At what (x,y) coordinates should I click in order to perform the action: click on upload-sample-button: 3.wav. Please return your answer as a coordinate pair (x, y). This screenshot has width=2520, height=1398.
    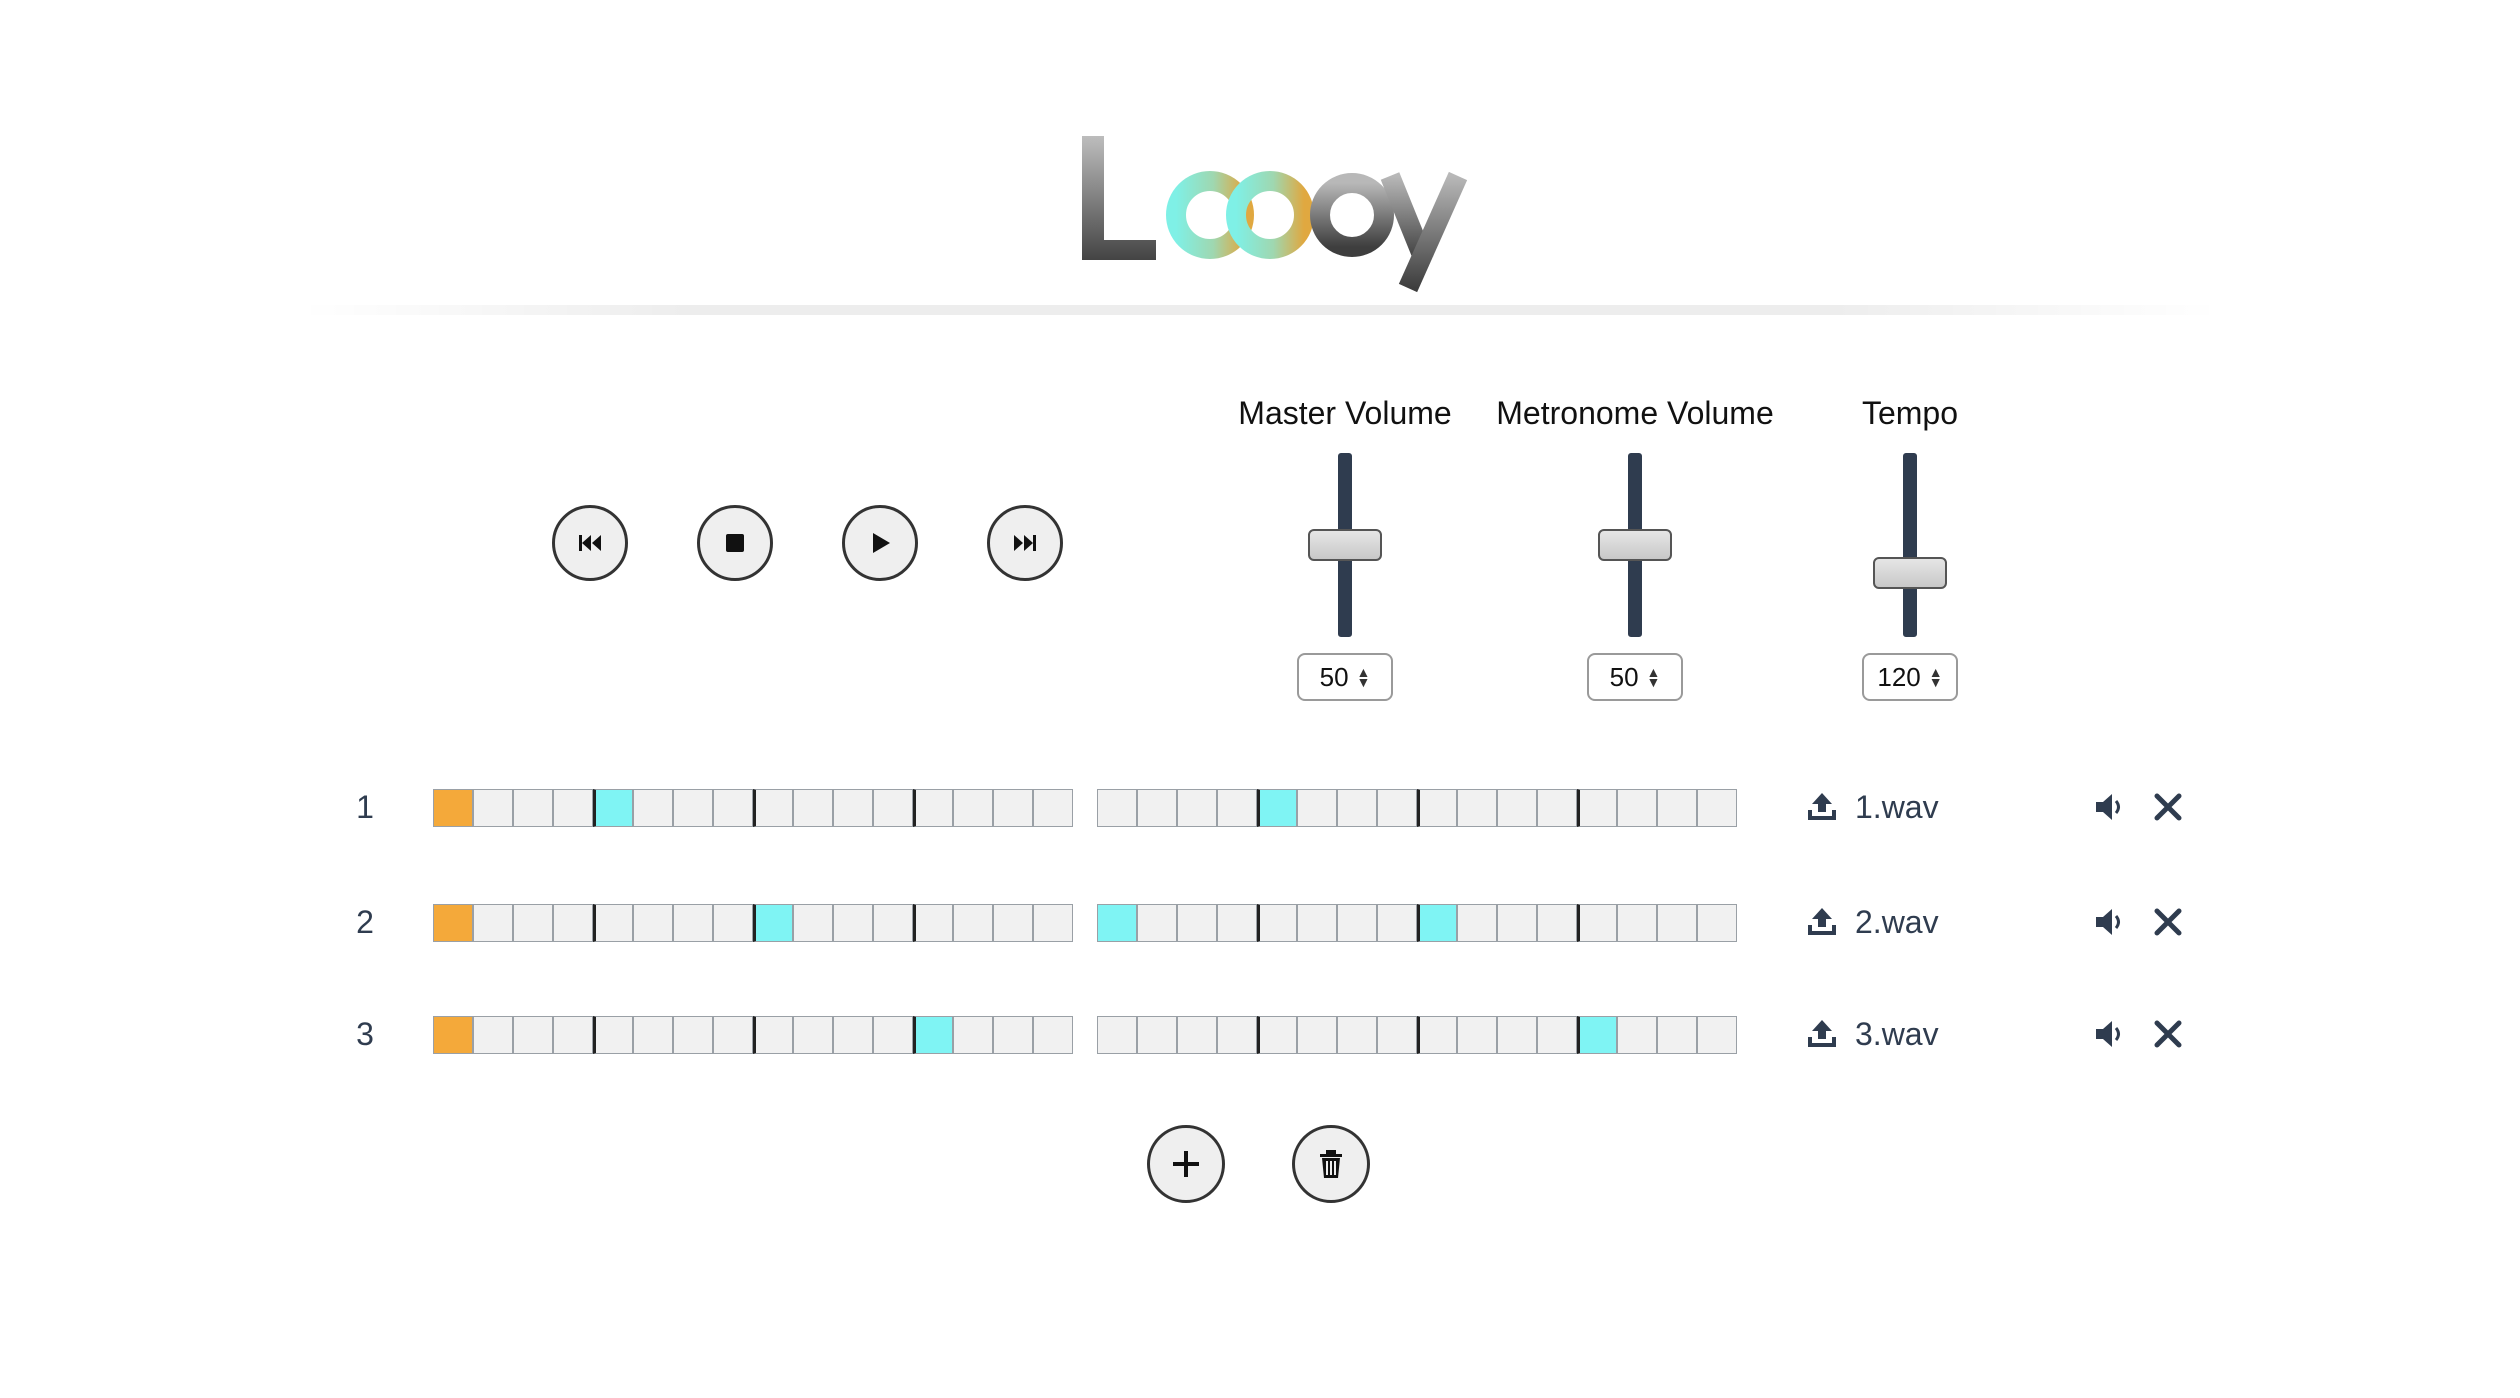
    Looking at the image, I should click on (1872, 1034).